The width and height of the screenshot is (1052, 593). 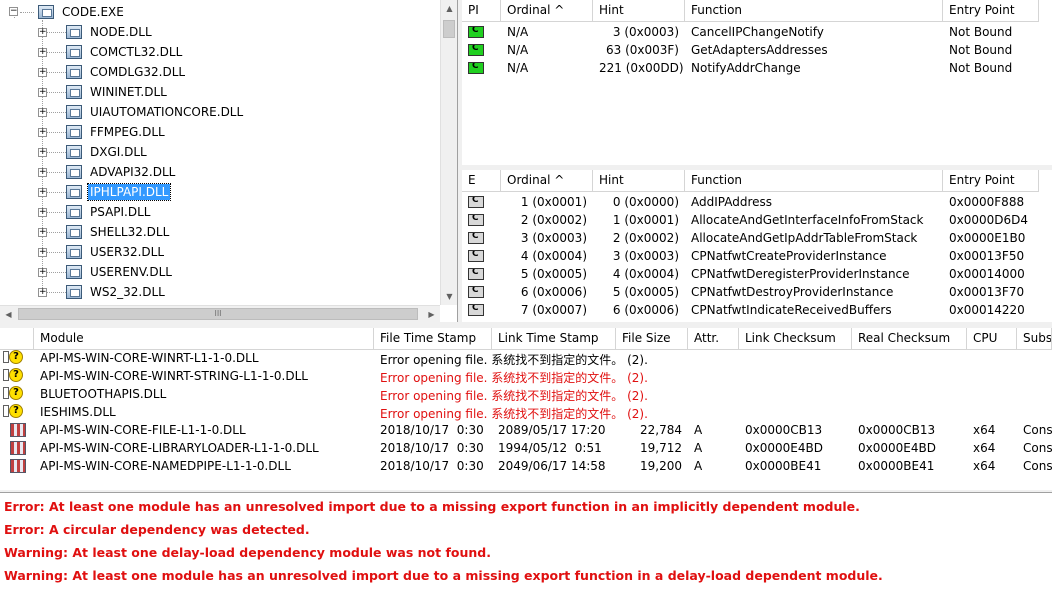 I want to click on tree-item-label: USERENV.DLL, so click(x=131, y=272).